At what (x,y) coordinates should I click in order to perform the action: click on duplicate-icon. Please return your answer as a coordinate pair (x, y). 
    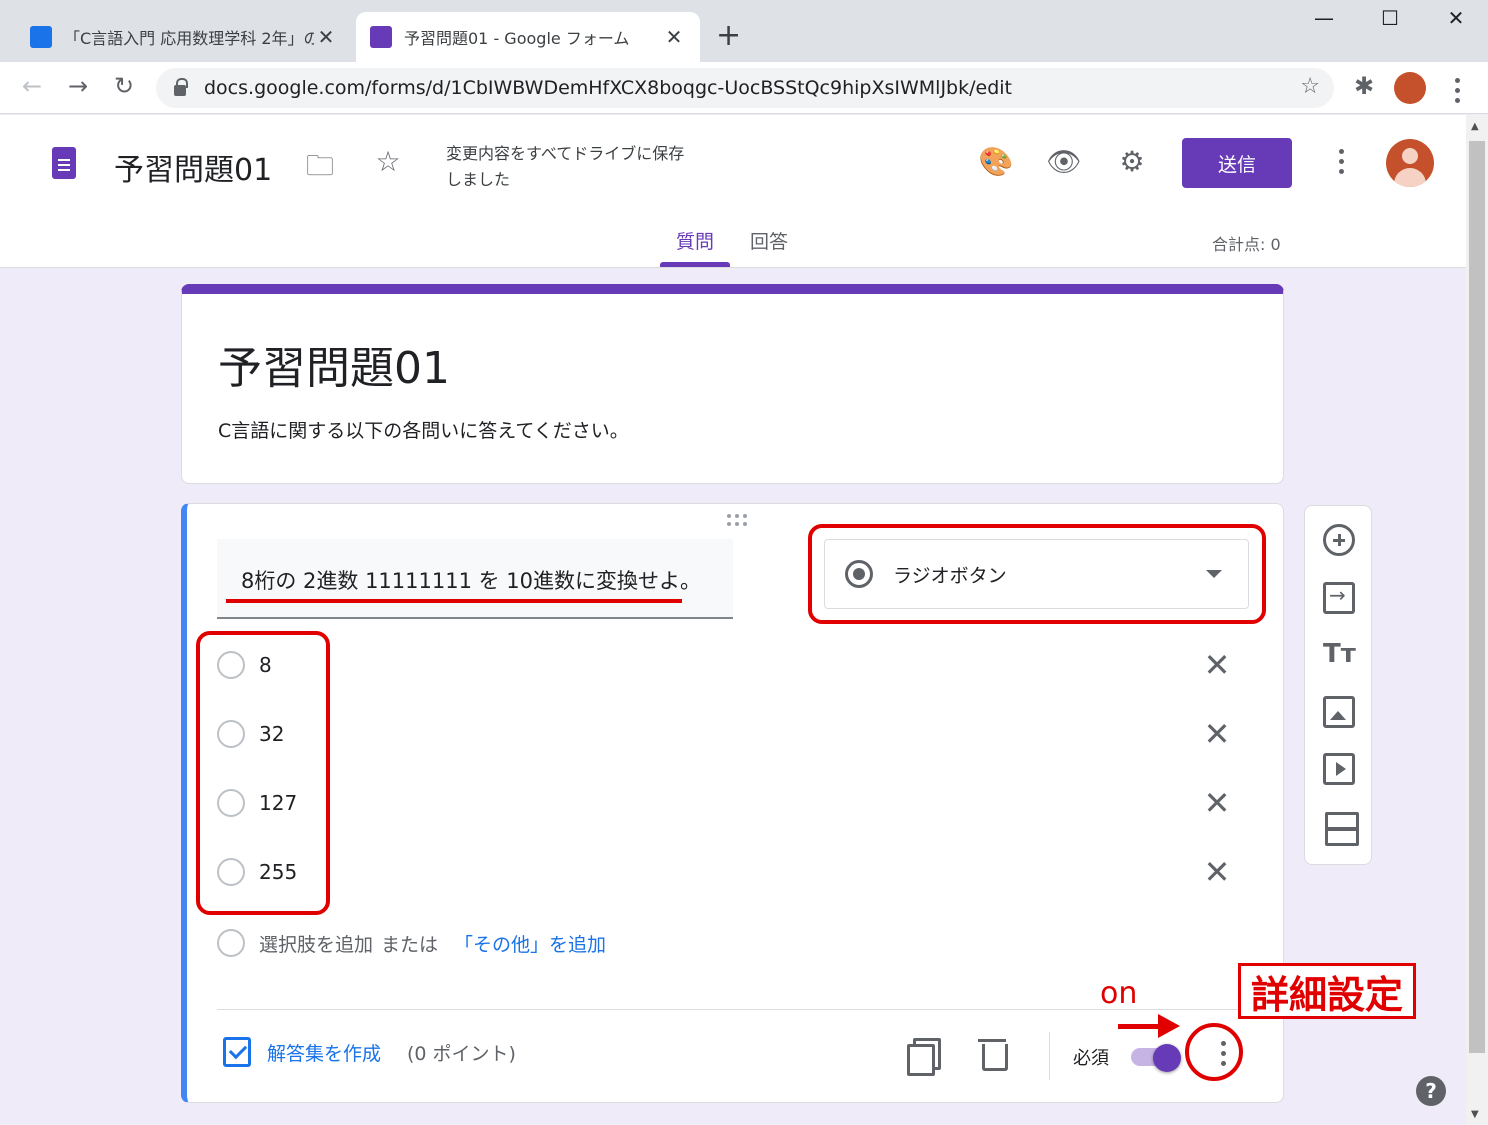
    Looking at the image, I should click on (923, 1055).